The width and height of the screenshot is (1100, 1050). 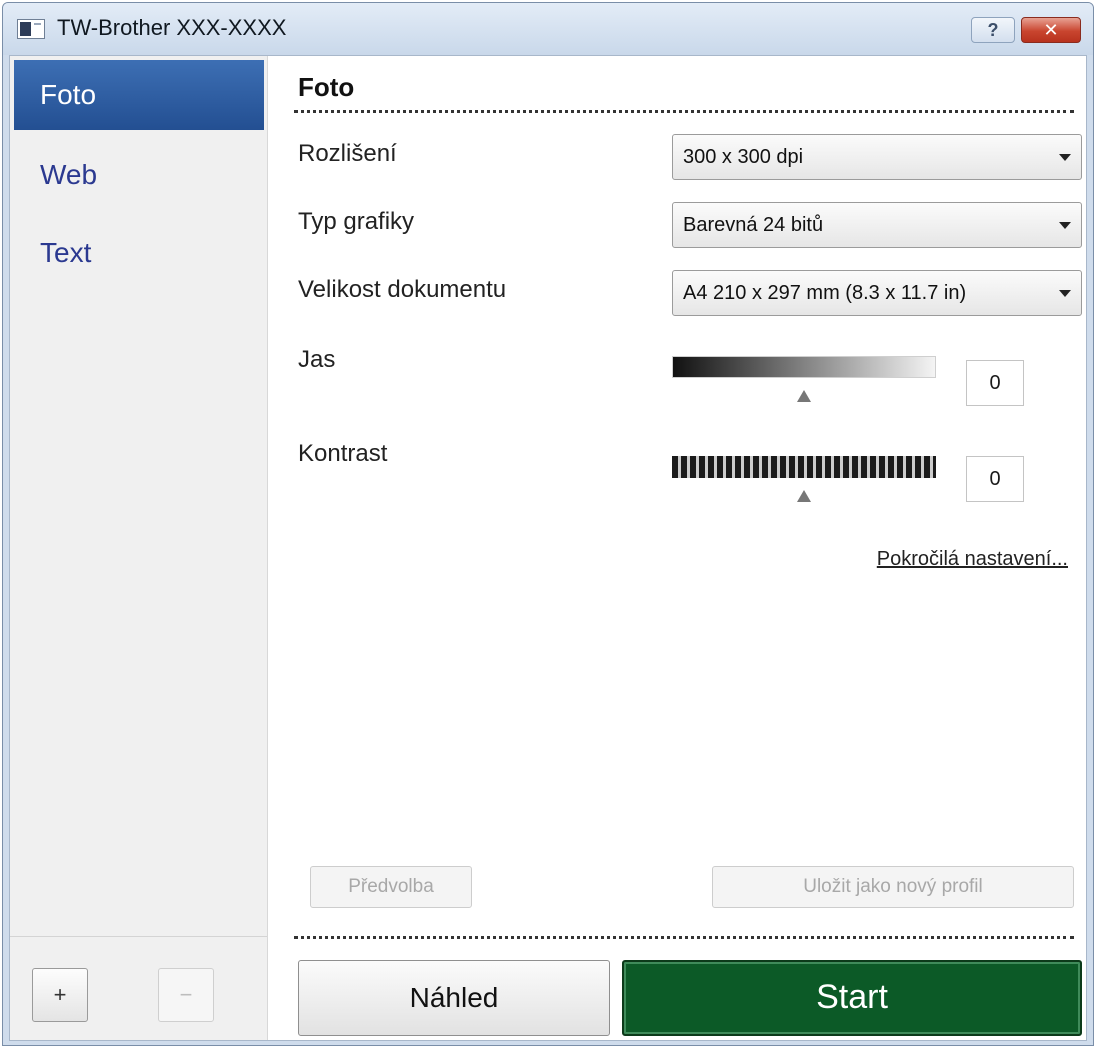 I want to click on sidebar-item-label: Text, so click(x=66, y=252).